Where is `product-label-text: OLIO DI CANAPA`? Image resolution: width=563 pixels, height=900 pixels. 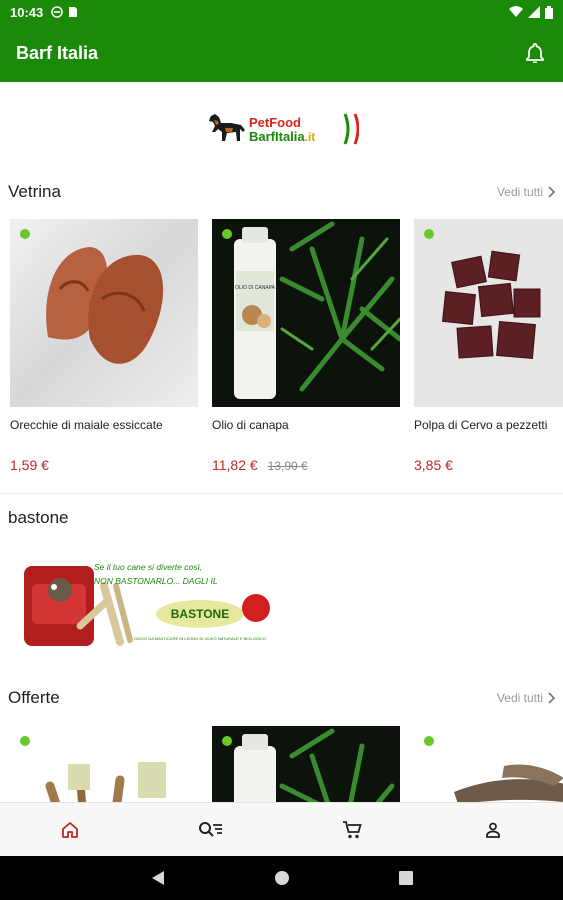 product-label-text: OLIO DI CANAPA is located at coordinates (255, 288).